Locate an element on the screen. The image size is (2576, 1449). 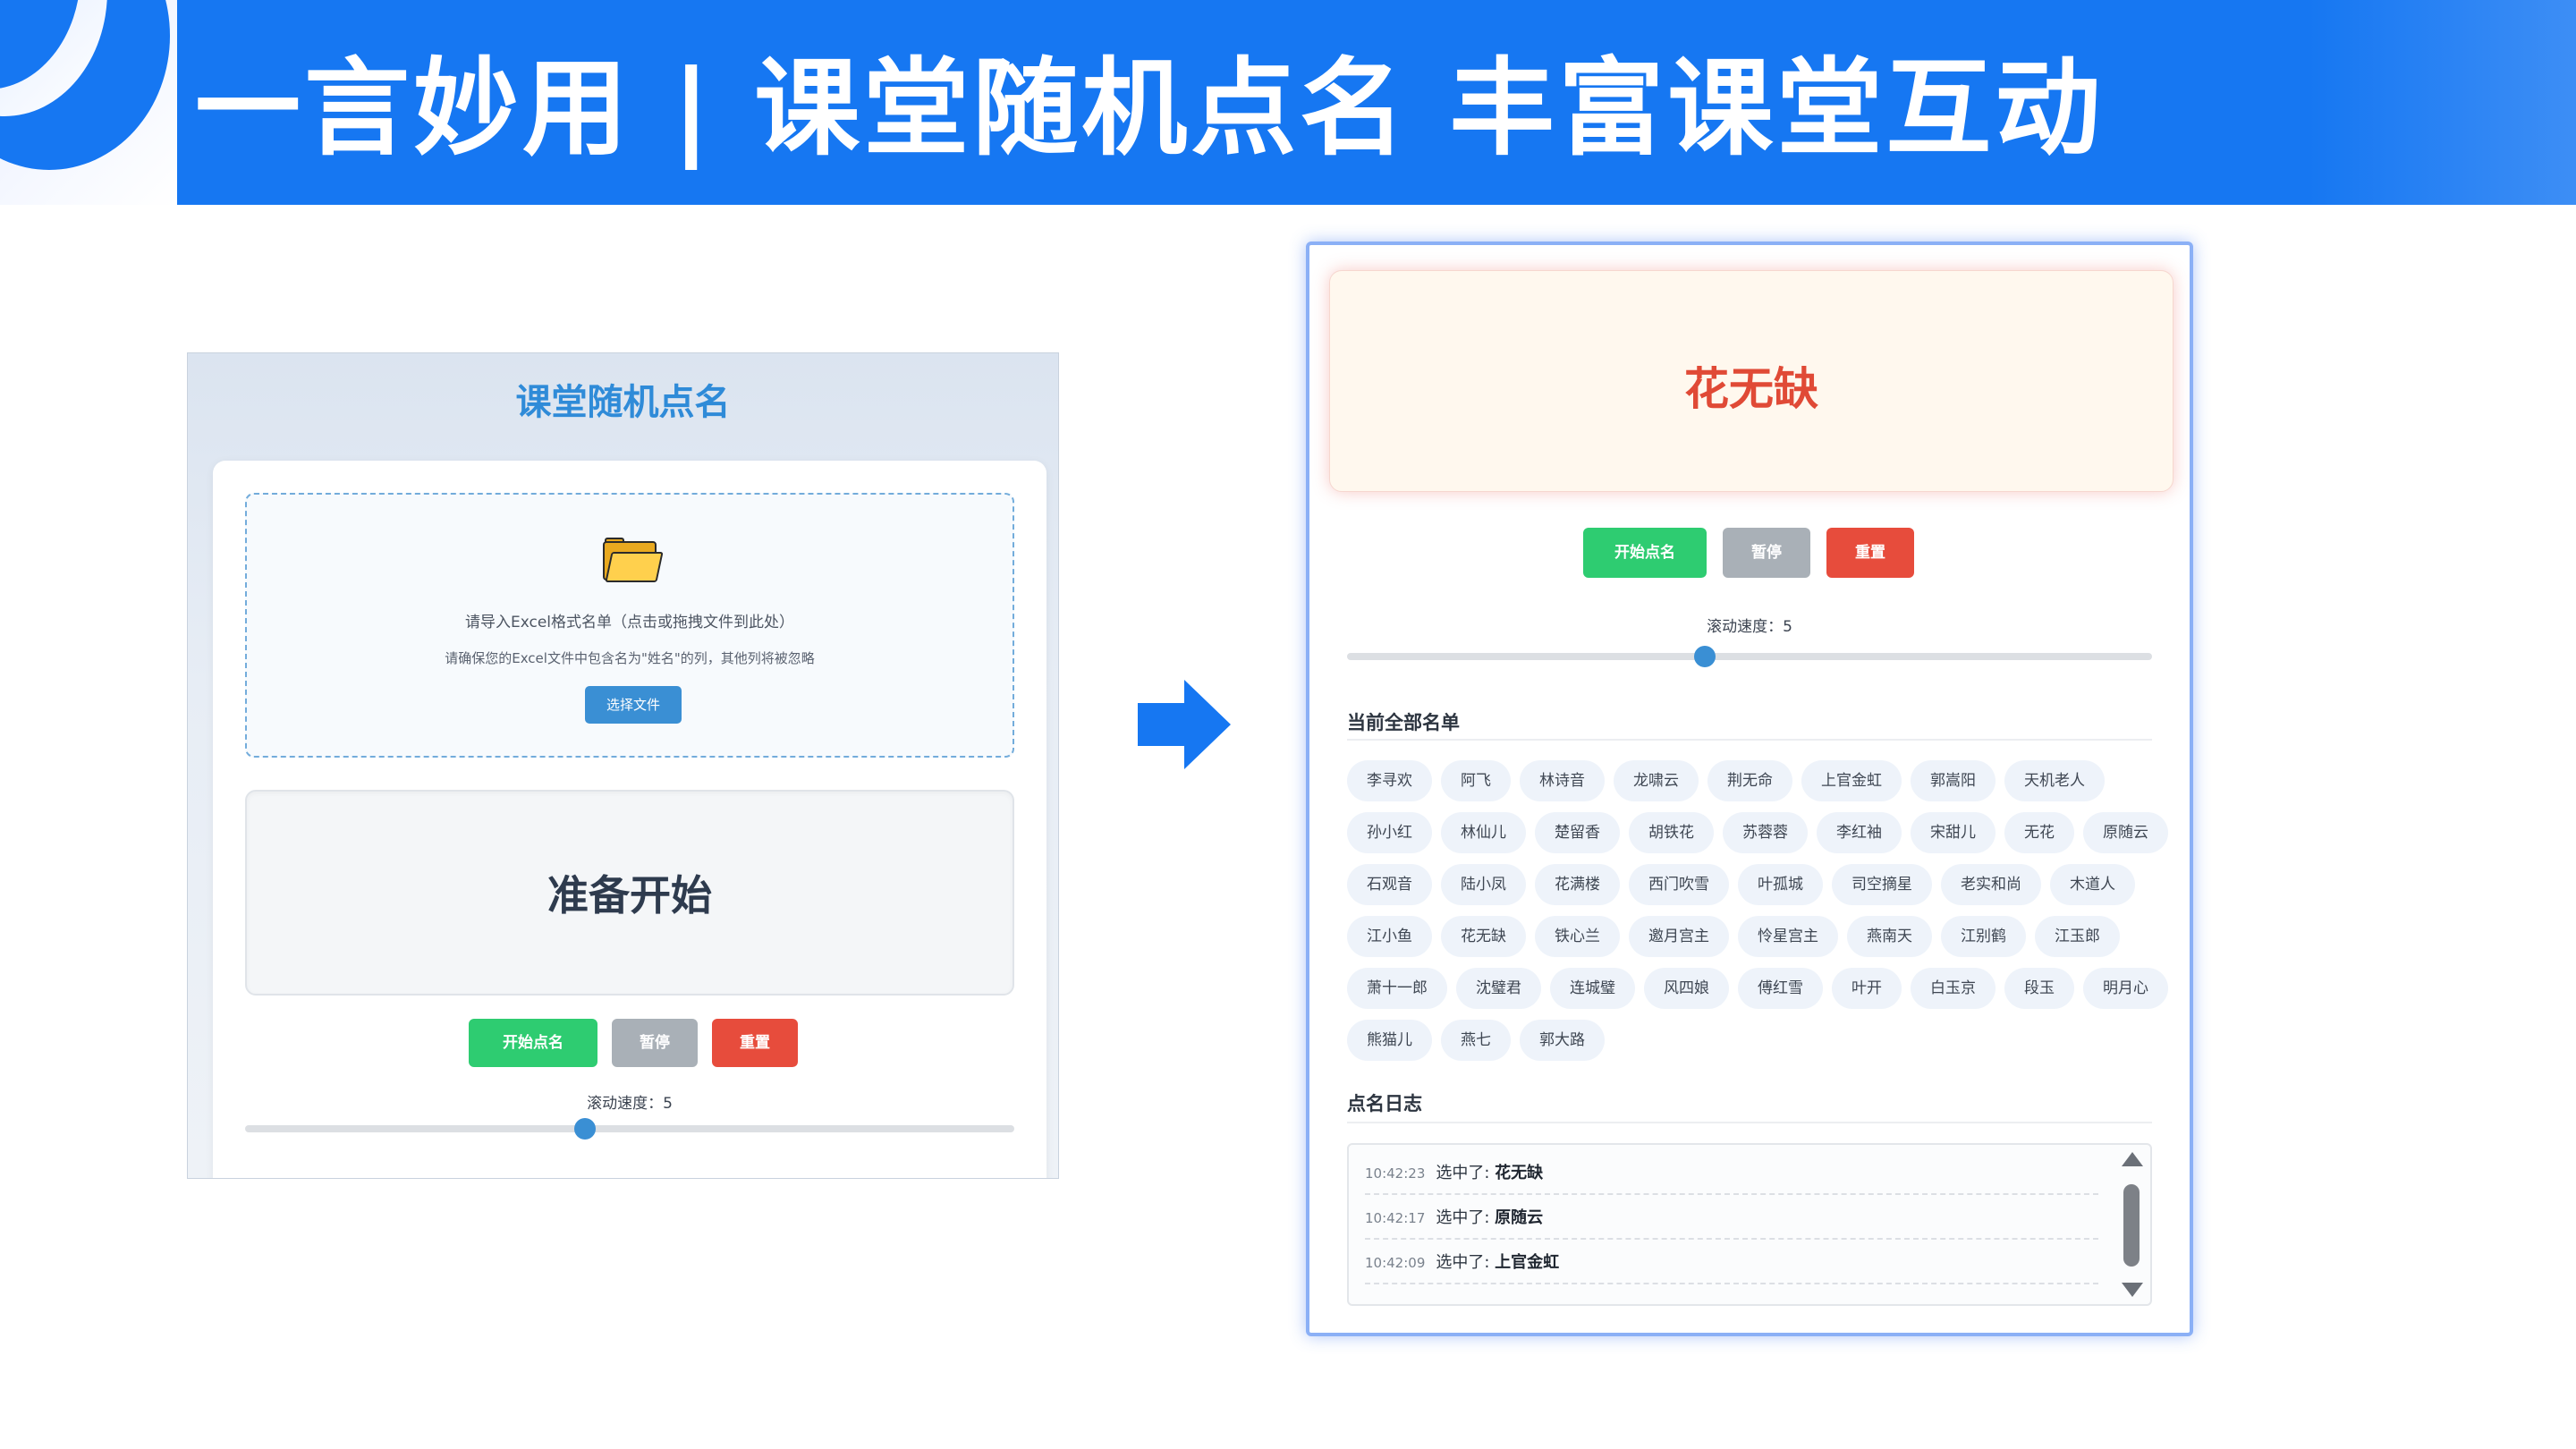
log-time: 10:42:09 is located at coordinates (1395, 1263).